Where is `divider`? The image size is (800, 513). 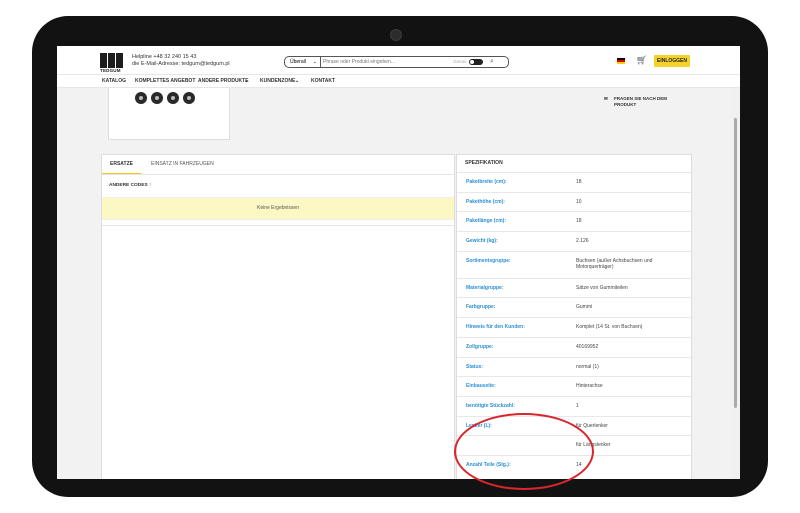
divider is located at coordinates (278, 225).